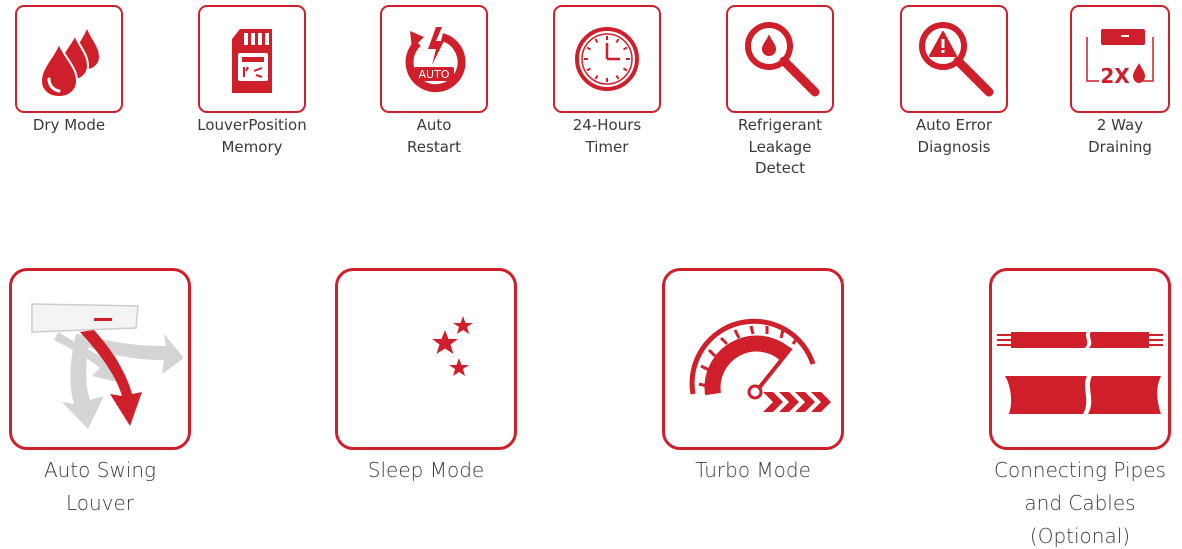 The height and width of the screenshot is (549, 1182). Describe the element at coordinates (100, 470) in the screenshot. I see `feature-label-line: Auto Swing` at that location.